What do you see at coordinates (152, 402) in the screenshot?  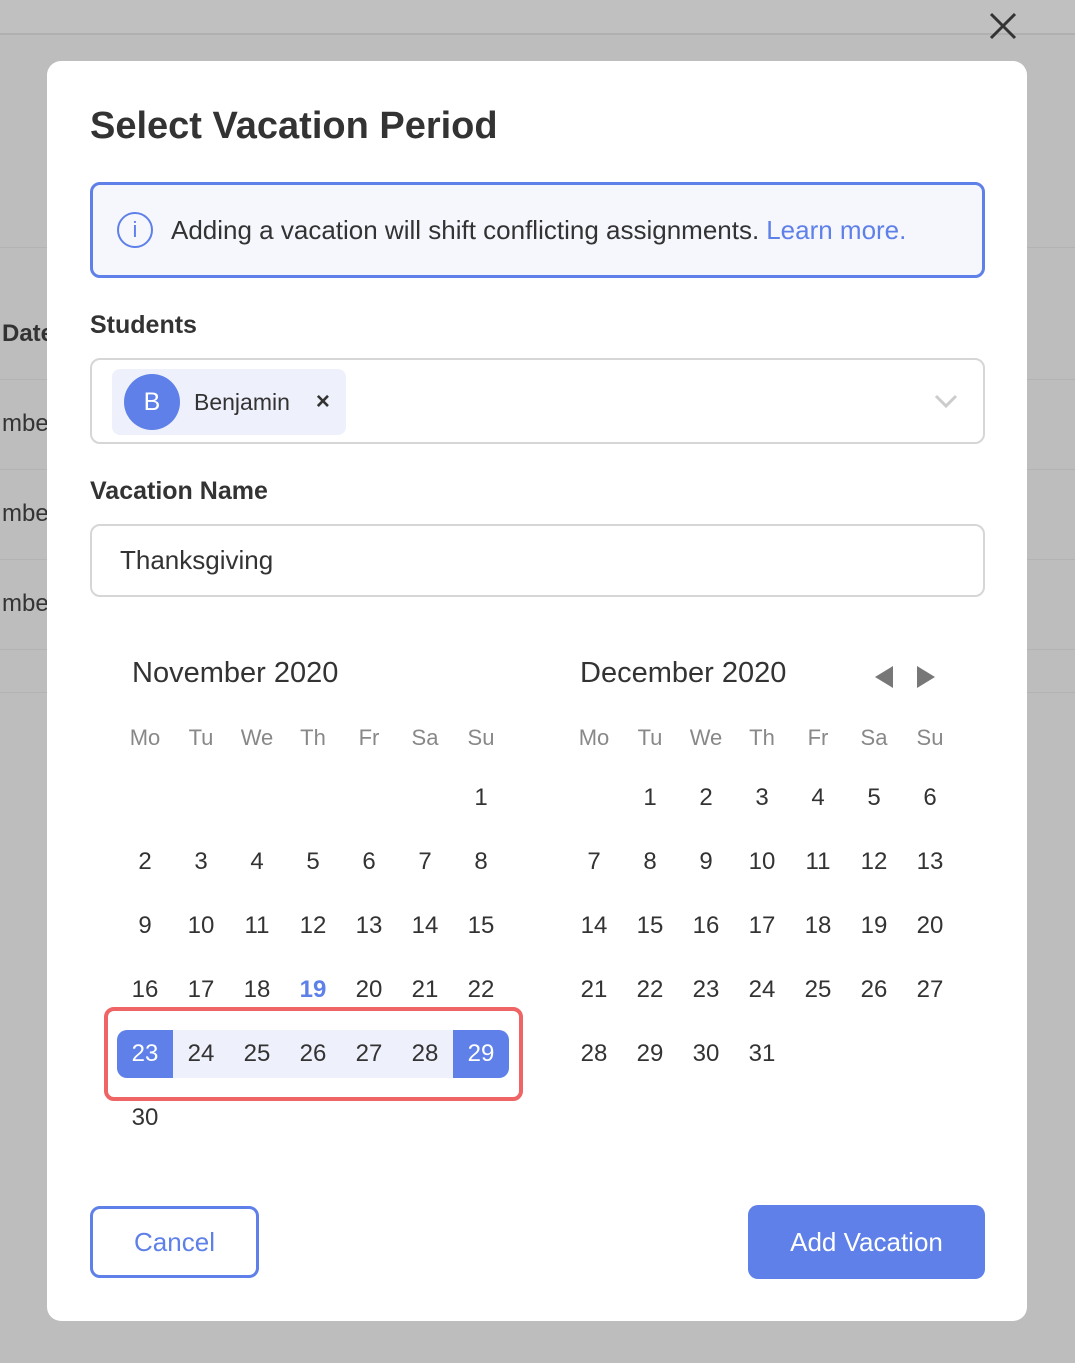 I see `avatar: B` at bounding box center [152, 402].